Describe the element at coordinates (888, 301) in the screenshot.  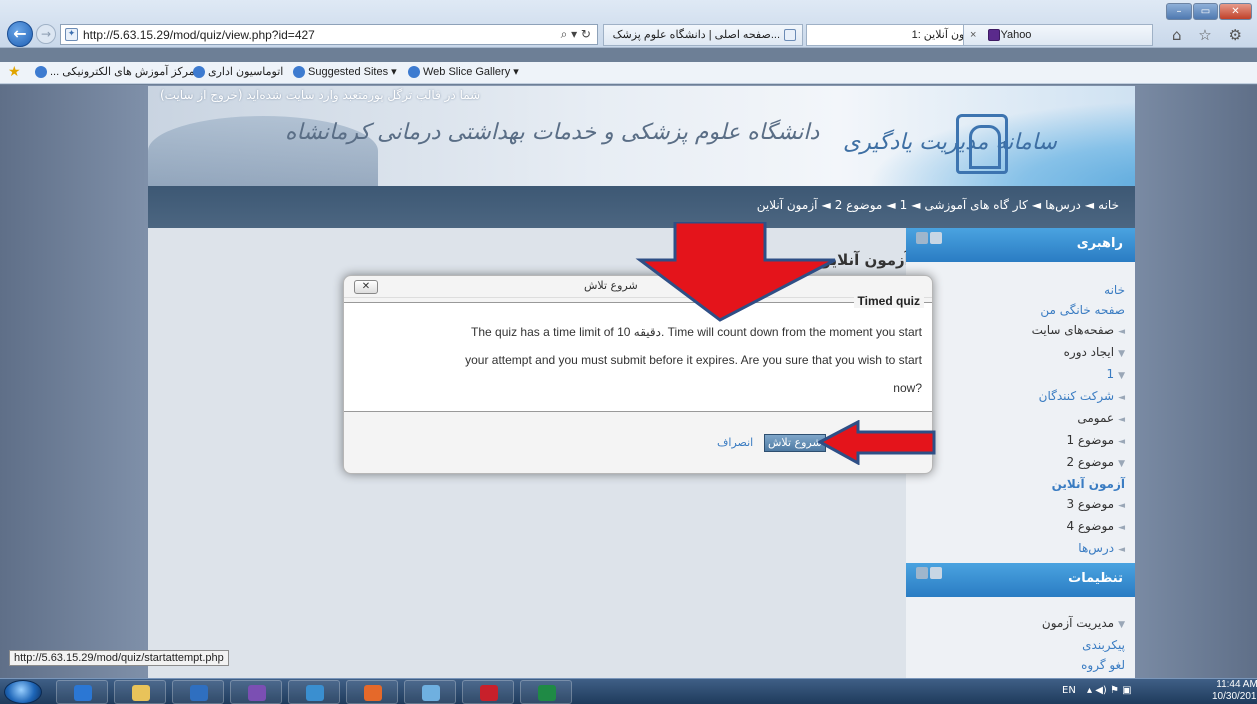
I see `fieldset-legend: Timed quiz` at that location.